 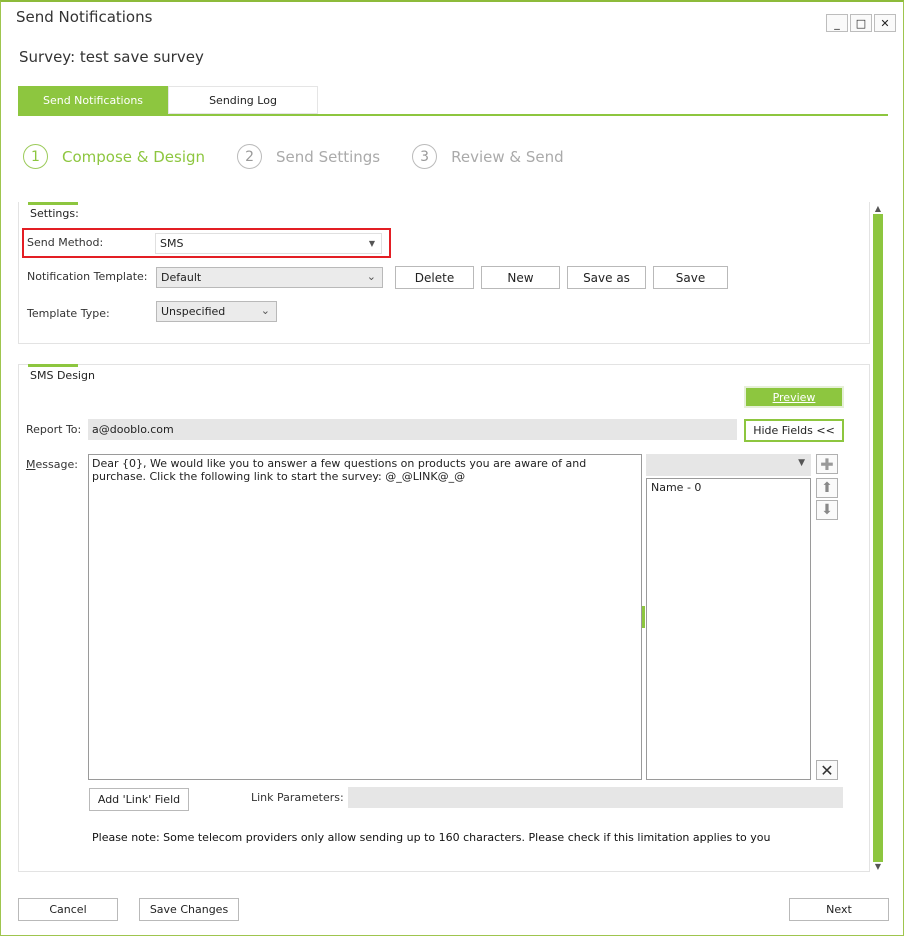 I want to click on arrow-up-icon: ⬆, so click(x=827, y=488).